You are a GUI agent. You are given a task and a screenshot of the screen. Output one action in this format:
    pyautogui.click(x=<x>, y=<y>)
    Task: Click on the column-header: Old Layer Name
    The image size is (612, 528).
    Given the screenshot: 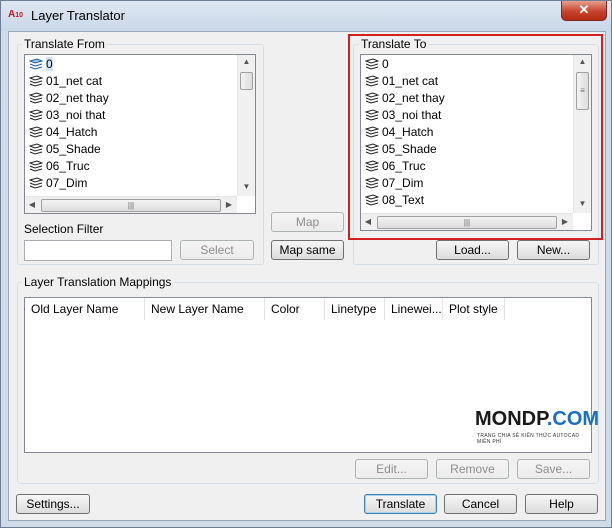 What is the action you would take?
    pyautogui.click(x=85, y=309)
    